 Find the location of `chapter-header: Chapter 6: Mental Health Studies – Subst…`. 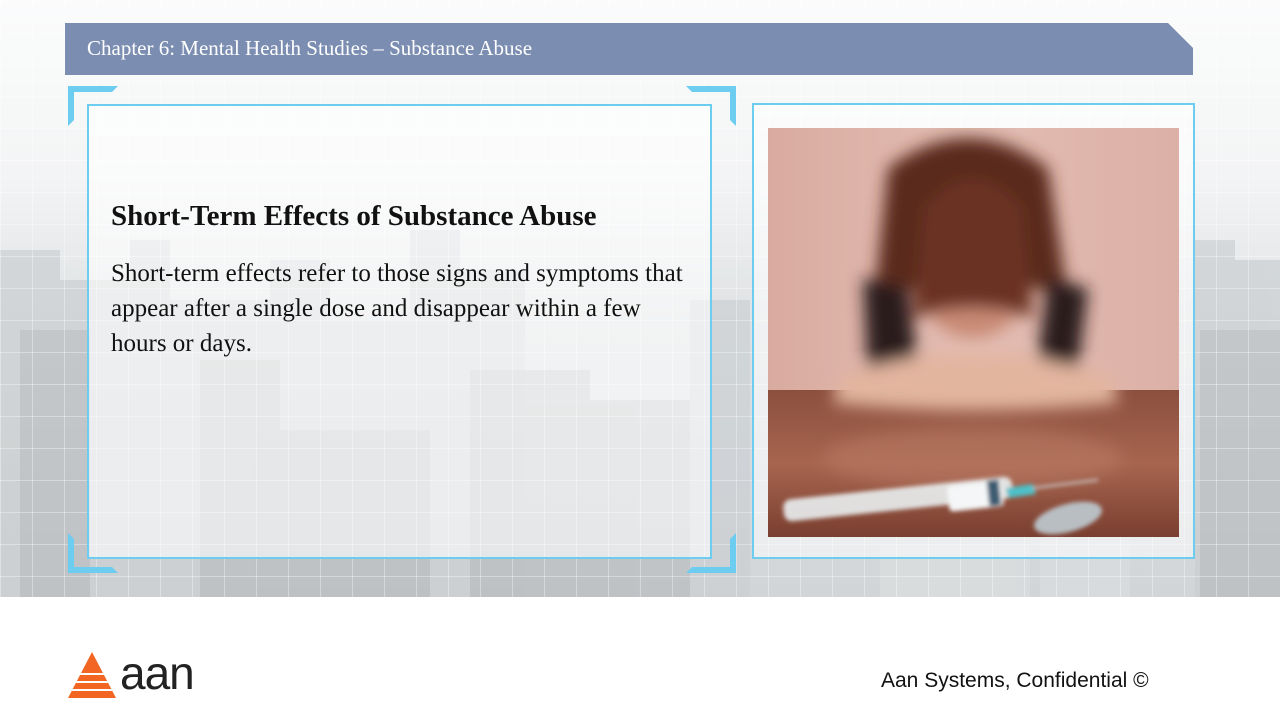

chapter-header: Chapter 6: Mental Health Studies – Subst… is located at coordinates (629, 49).